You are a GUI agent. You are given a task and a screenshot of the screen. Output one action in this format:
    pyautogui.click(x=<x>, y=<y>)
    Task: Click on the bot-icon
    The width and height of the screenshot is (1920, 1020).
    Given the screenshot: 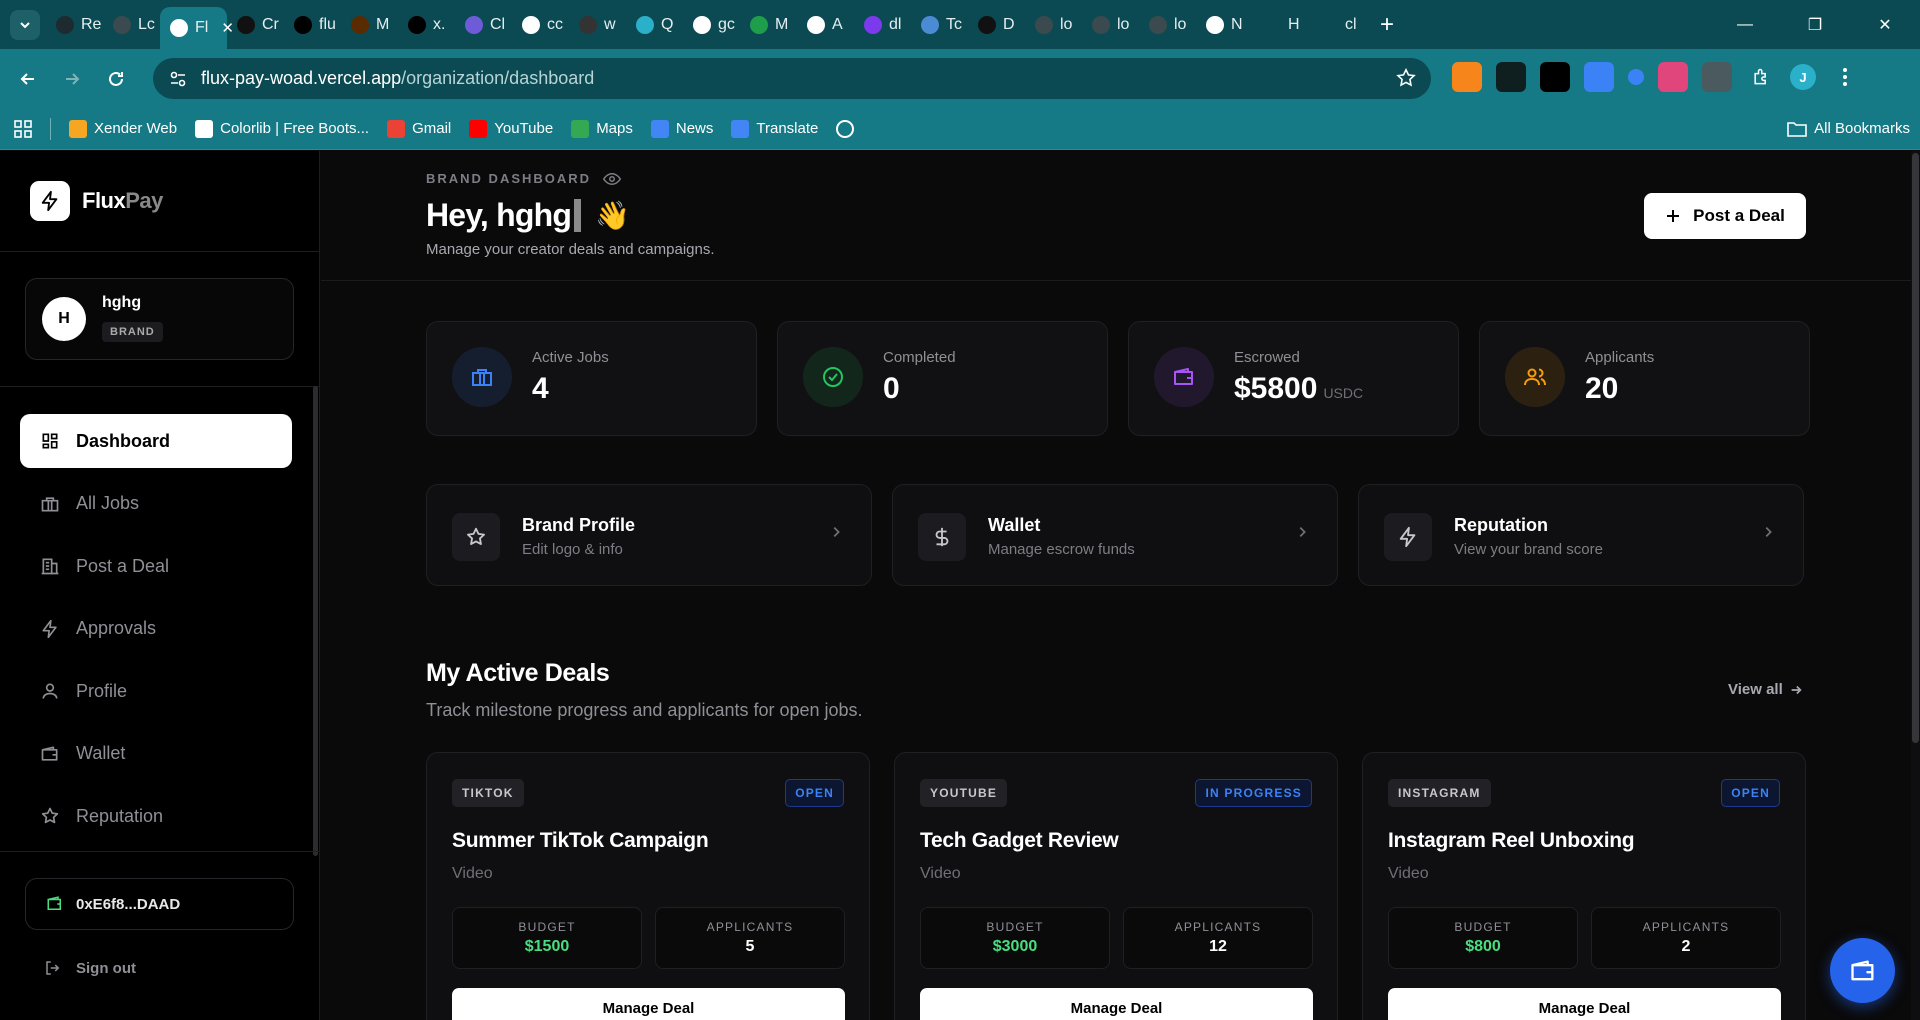 What is the action you would take?
    pyautogui.click(x=1717, y=77)
    